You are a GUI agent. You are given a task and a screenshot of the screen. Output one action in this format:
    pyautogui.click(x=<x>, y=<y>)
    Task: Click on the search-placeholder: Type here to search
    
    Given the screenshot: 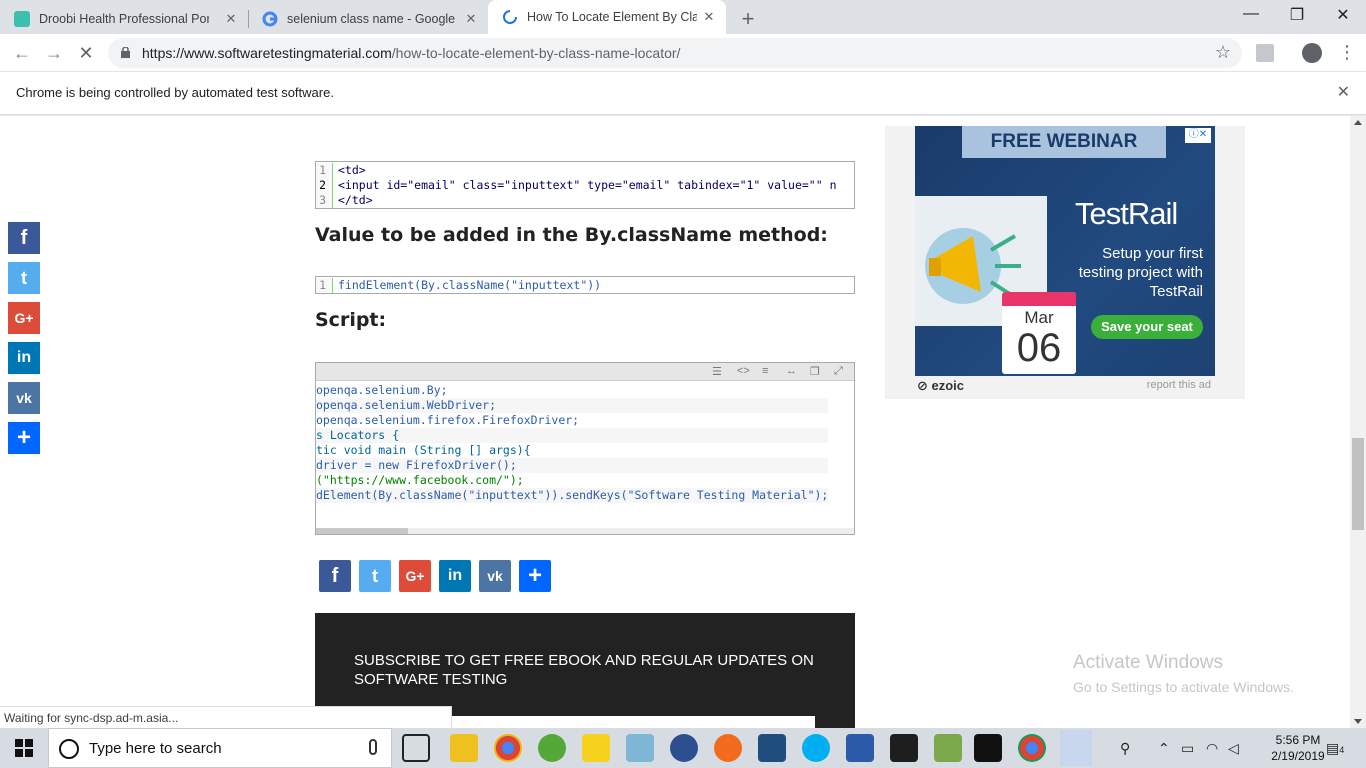 What is the action you would take?
    pyautogui.click(x=155, y=748)
    